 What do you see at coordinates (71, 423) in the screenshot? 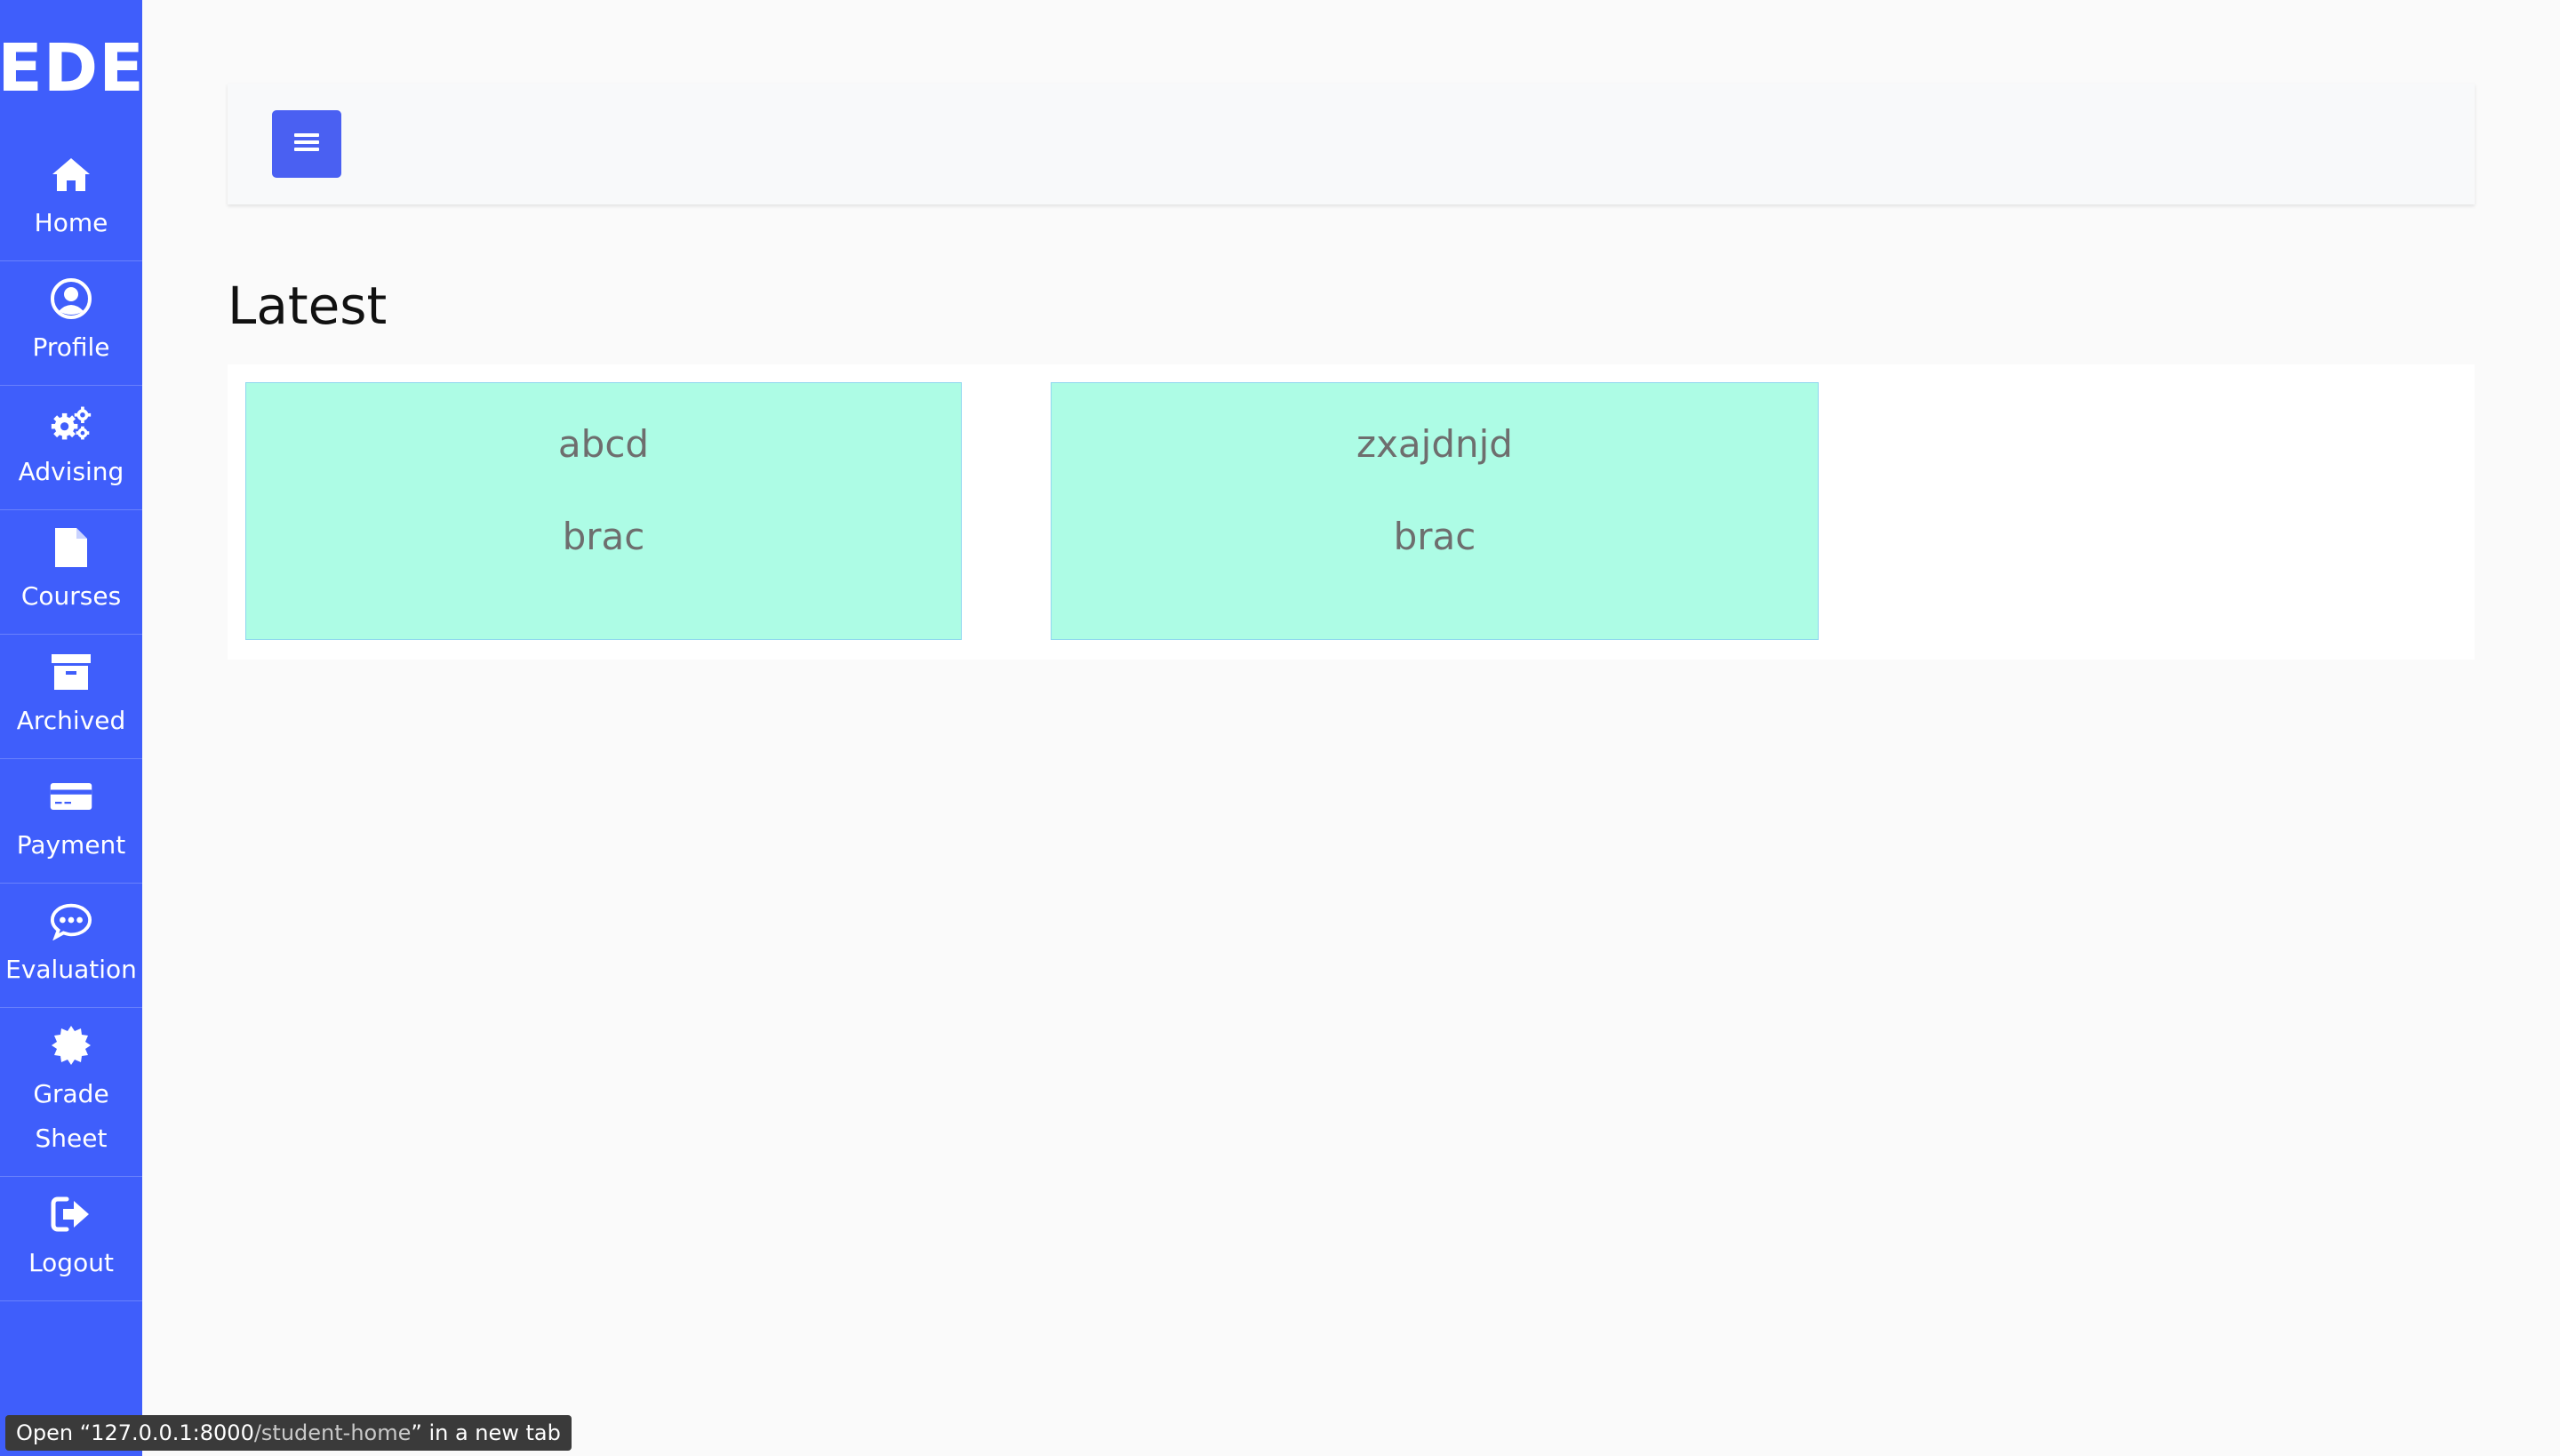
I see `gears-icon` at bounding box center [71, 423].